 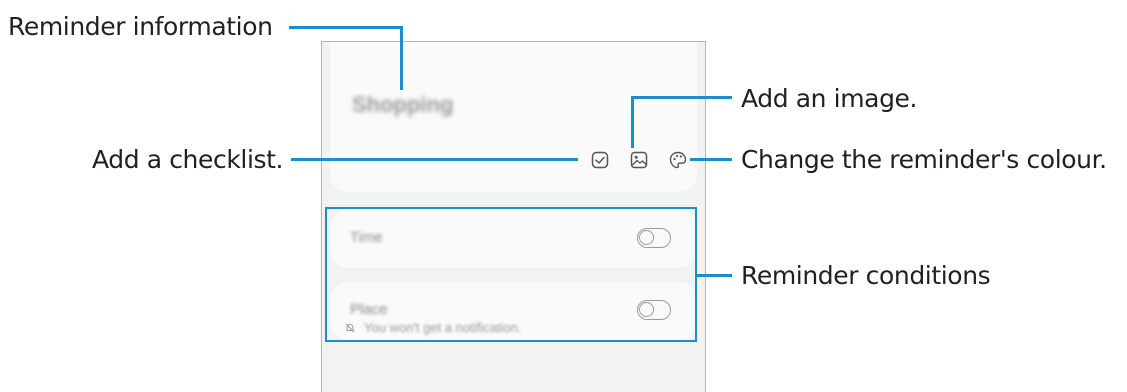 What do you see at coordinates (140, 26) in the screenshot?
I see `callout-reminder-information: Reminder information` at bounding box center [140, 26].